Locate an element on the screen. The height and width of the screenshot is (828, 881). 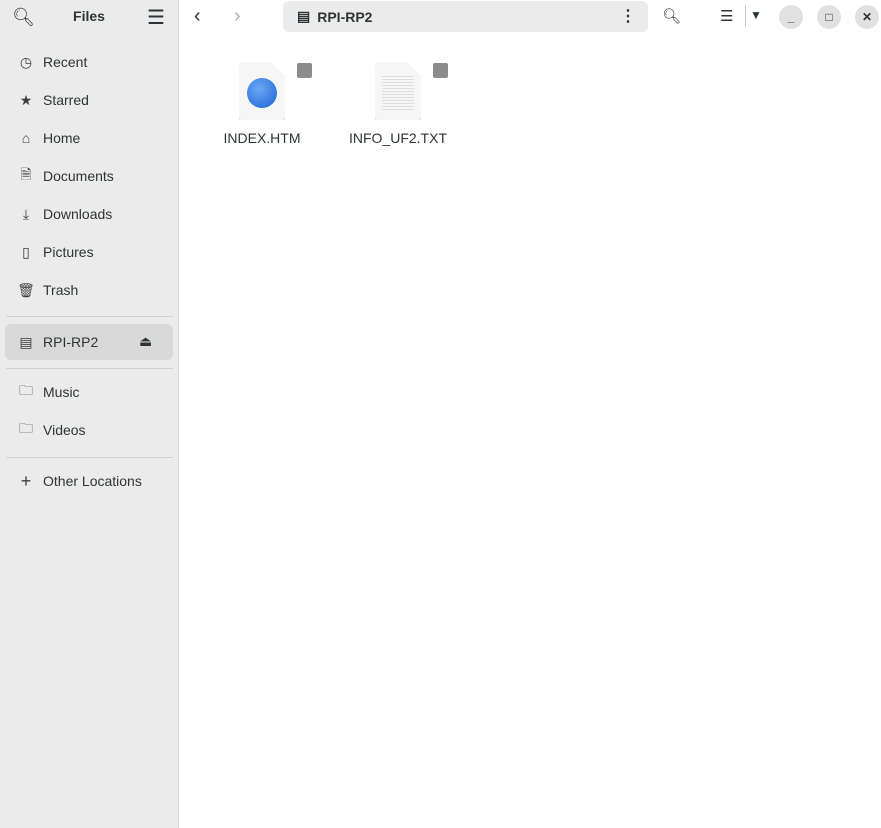
sidebar-item-pictures: ▯ Pictures is located at coordinates (89, 252).